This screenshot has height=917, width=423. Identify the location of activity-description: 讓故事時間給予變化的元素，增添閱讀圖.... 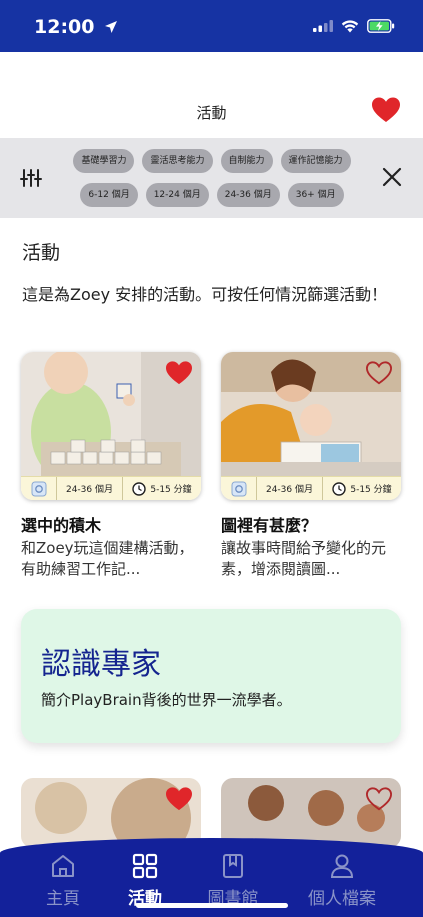
(304, 558).